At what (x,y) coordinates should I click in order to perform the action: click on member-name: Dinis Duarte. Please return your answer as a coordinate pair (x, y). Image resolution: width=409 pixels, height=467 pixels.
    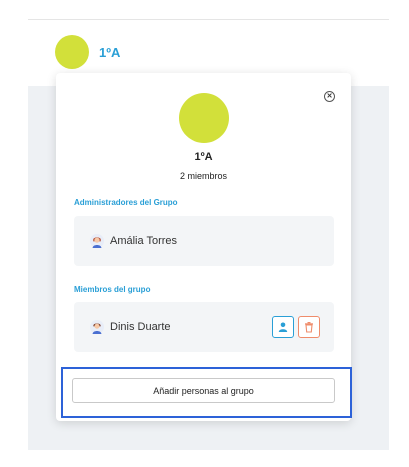
    Looking at the image, I should click on (140, 327).